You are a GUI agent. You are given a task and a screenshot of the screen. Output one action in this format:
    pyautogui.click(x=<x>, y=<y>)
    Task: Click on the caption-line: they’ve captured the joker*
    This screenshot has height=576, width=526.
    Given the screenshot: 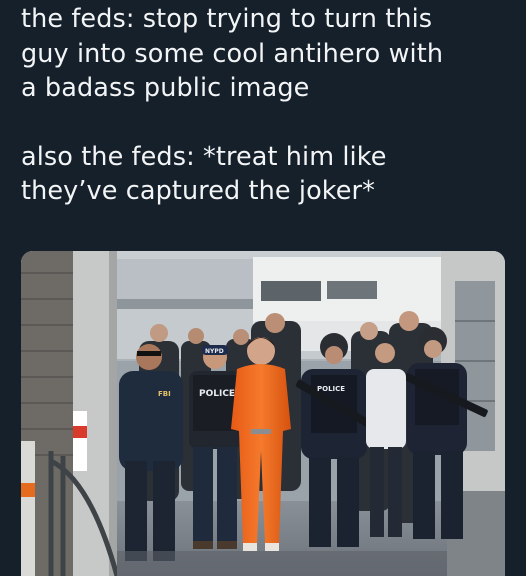 What is the action you would take?
    pyautogui.click(x=198, y=191)
    